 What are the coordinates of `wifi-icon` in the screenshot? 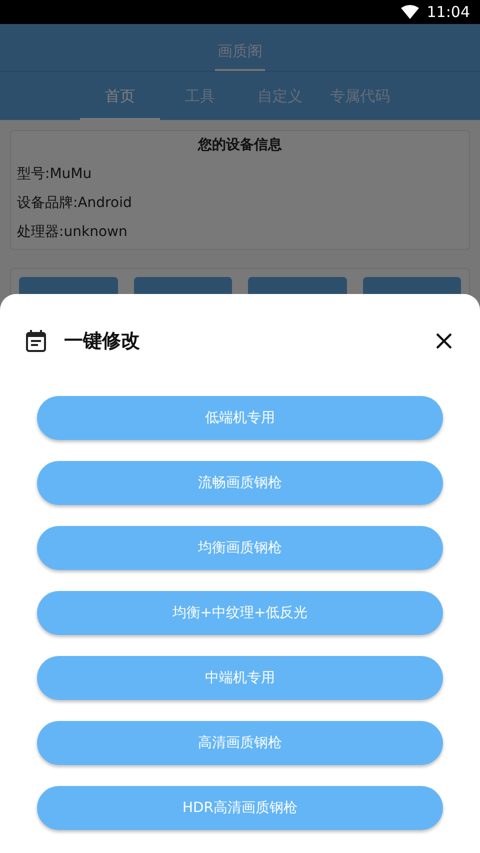 It's located at (409, 12).